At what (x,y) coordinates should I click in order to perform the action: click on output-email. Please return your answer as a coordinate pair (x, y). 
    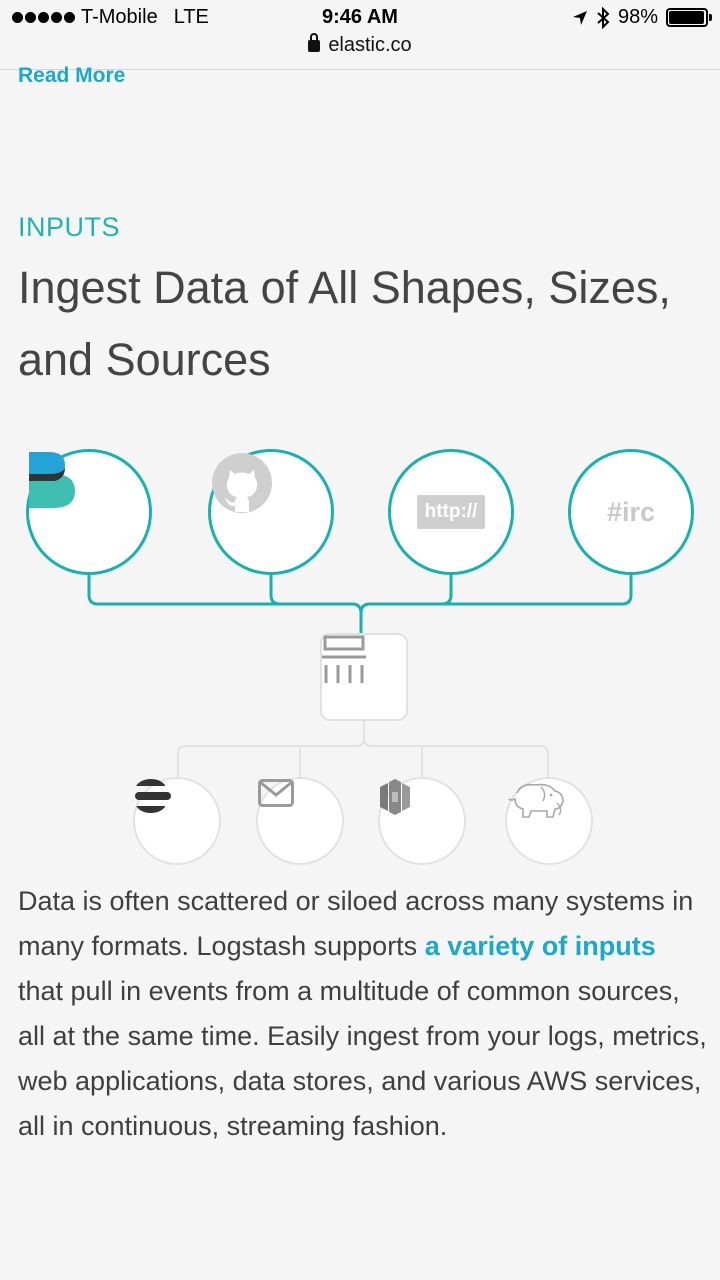
    Looking at the image, I should click on (300, 821).